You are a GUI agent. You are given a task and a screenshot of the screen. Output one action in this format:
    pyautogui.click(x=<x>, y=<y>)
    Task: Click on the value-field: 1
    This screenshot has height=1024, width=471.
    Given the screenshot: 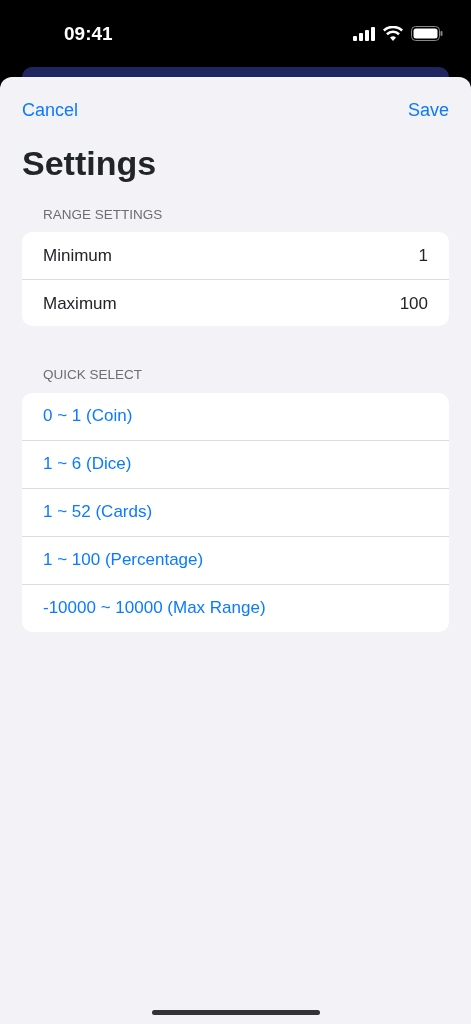 What is the action you would take?
    pyautogui.click(x=423, y=256)
    